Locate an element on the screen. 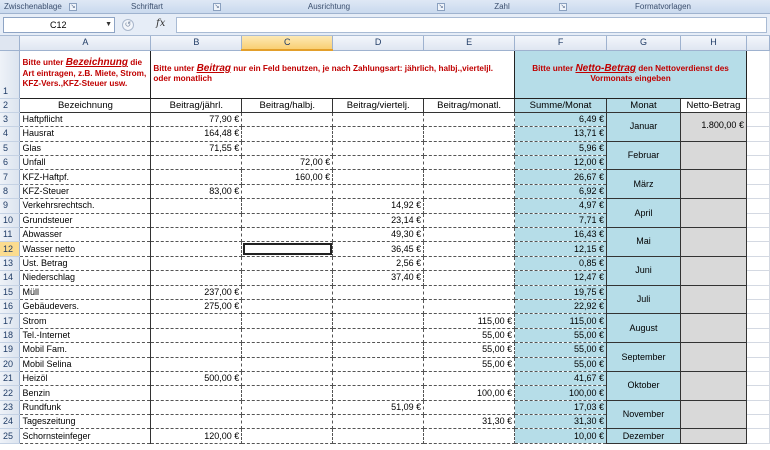  cell-summe: 26,67 € is located at coordinates (561, 177).